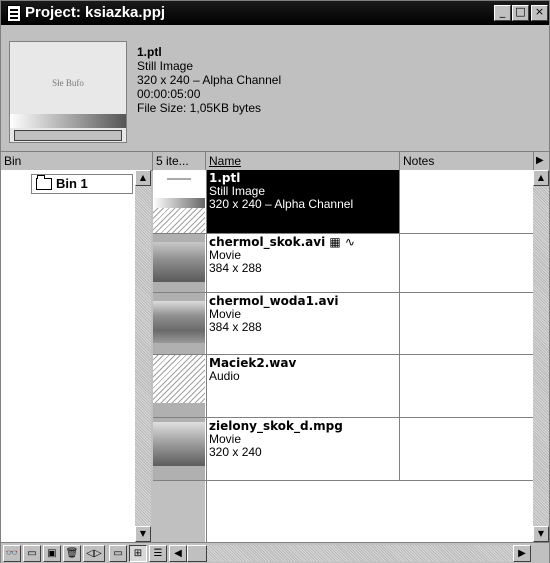  Describe the element at coordinates (303, 449) in the screenshot. I see `item-name-cell: zielony_skok_d.mpg Movie 320 x 240` at that location.